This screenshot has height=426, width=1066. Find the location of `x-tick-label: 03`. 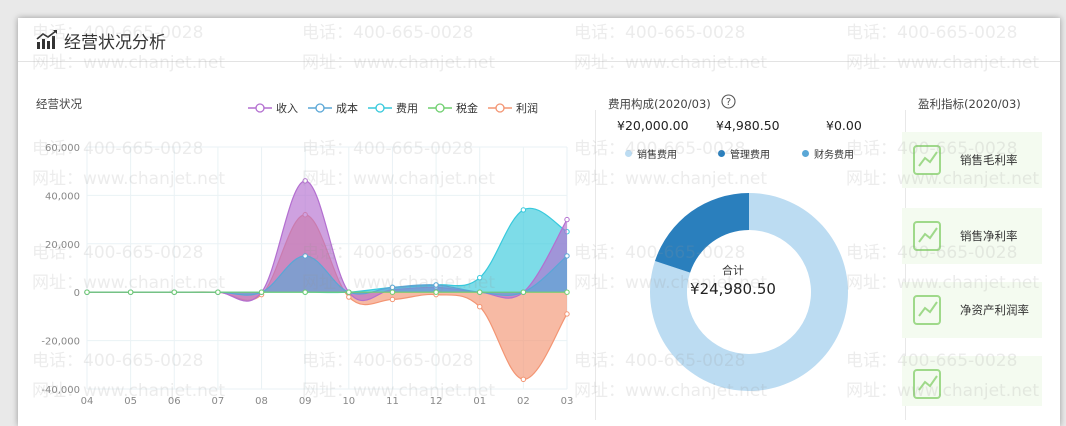

x-tick-label: 03 is located at coordinates (567, 401).